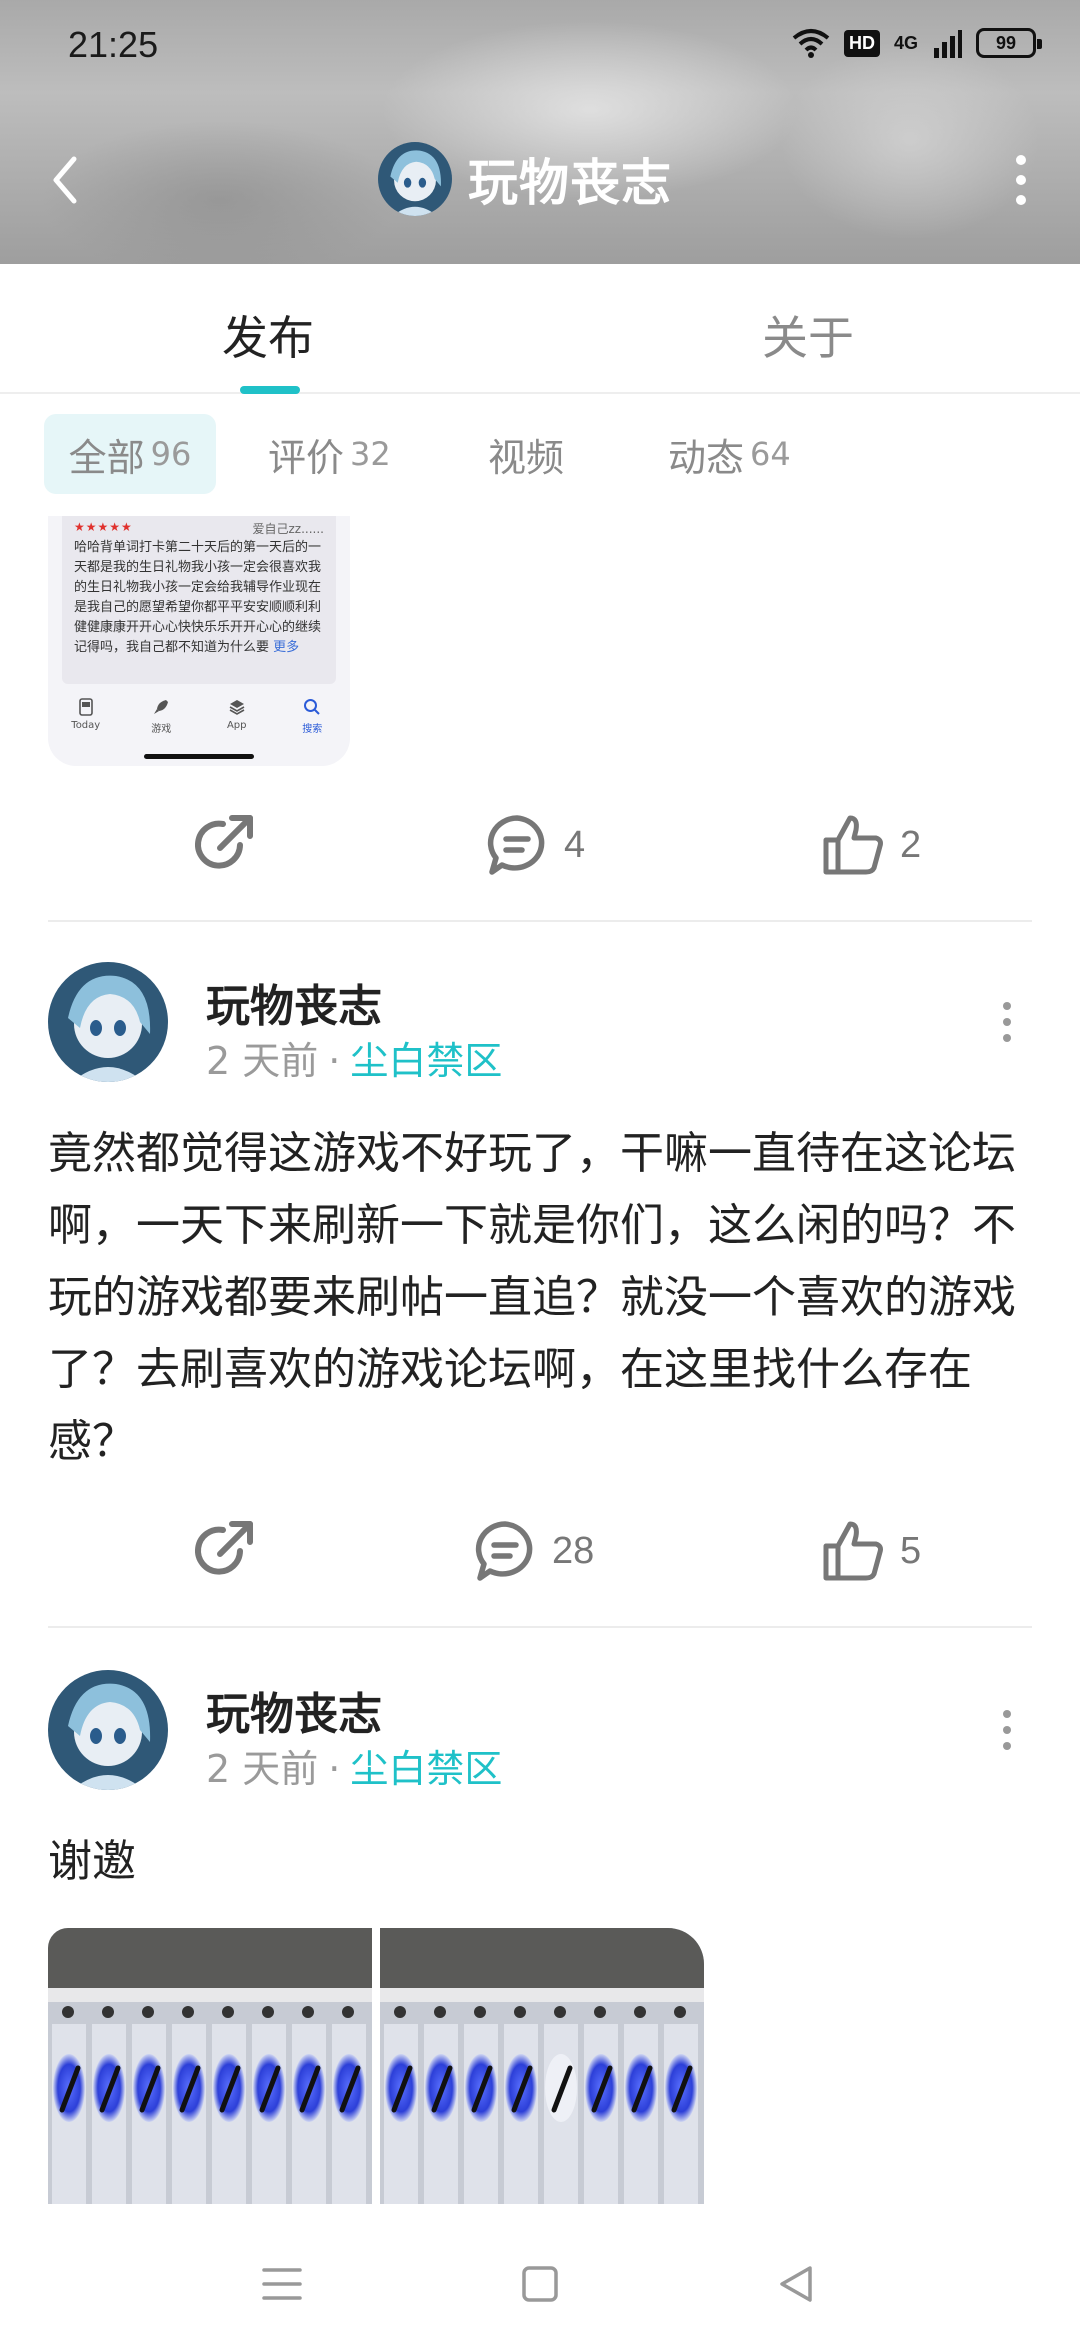 The image size is (1080, 2340). I want to click on network-label: 4G, so click(905, 42).